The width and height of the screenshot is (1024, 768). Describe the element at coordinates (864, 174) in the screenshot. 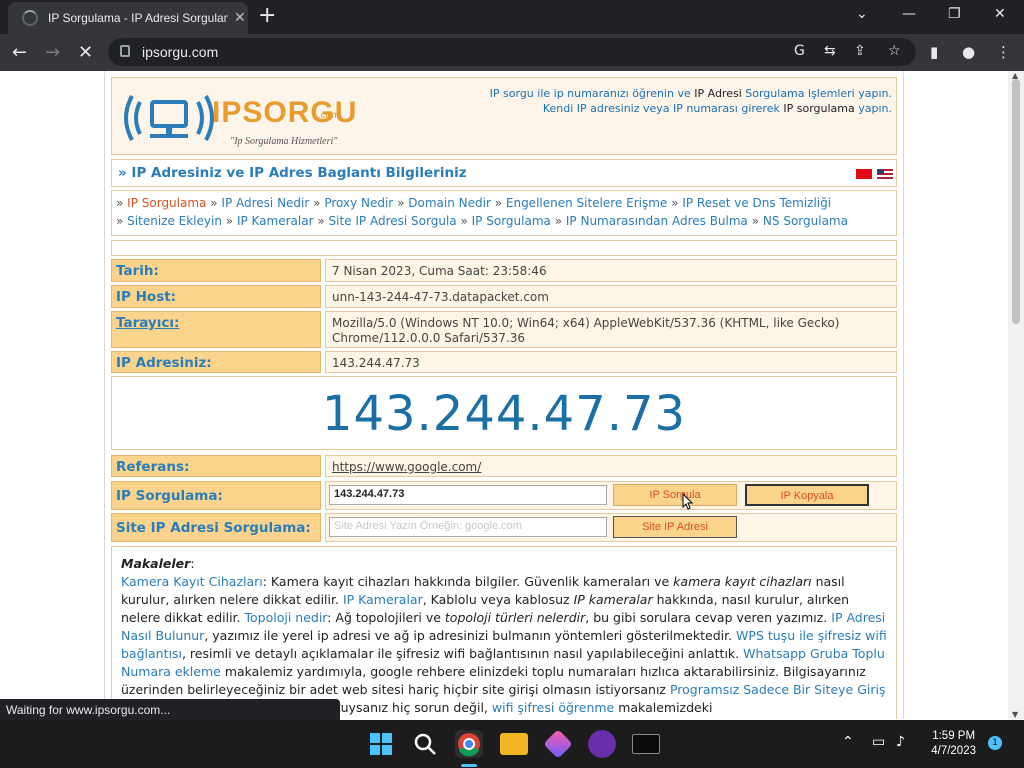

I see `turkish-flag-icon` at that location.